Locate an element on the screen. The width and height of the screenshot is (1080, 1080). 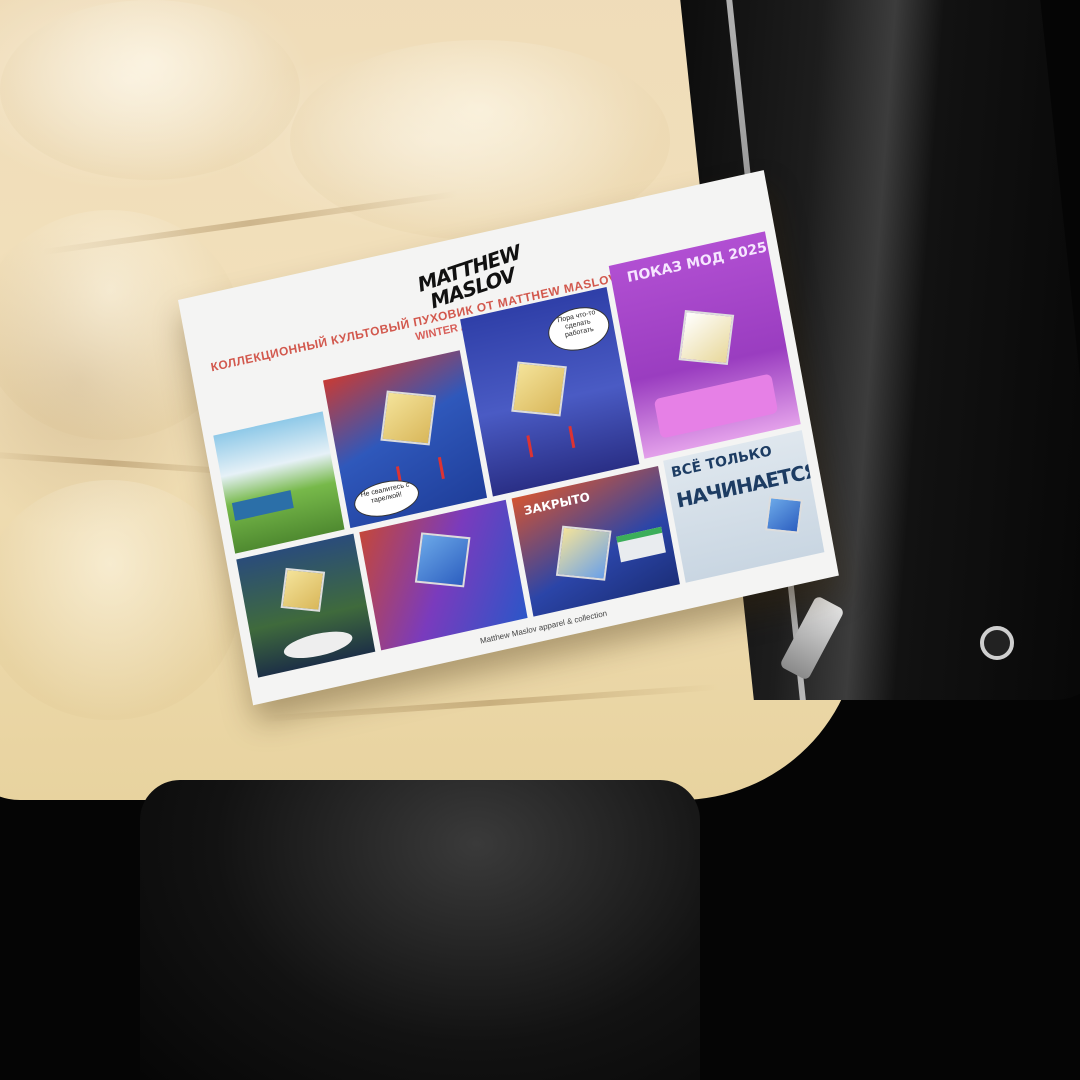
comic-panel-carnival is located at coordinates (443, 575).